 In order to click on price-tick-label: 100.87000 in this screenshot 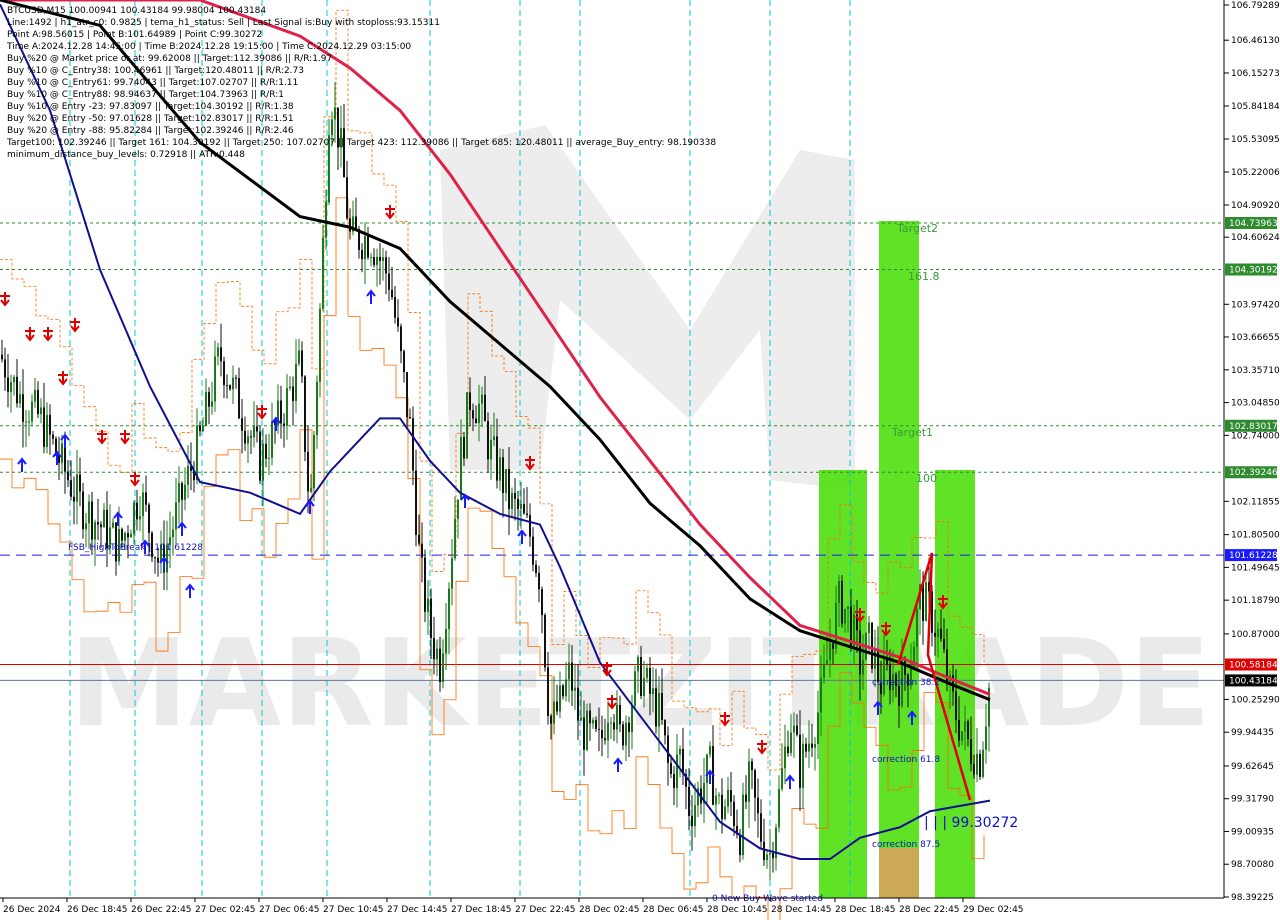, I will do `click(1255, 635)`.